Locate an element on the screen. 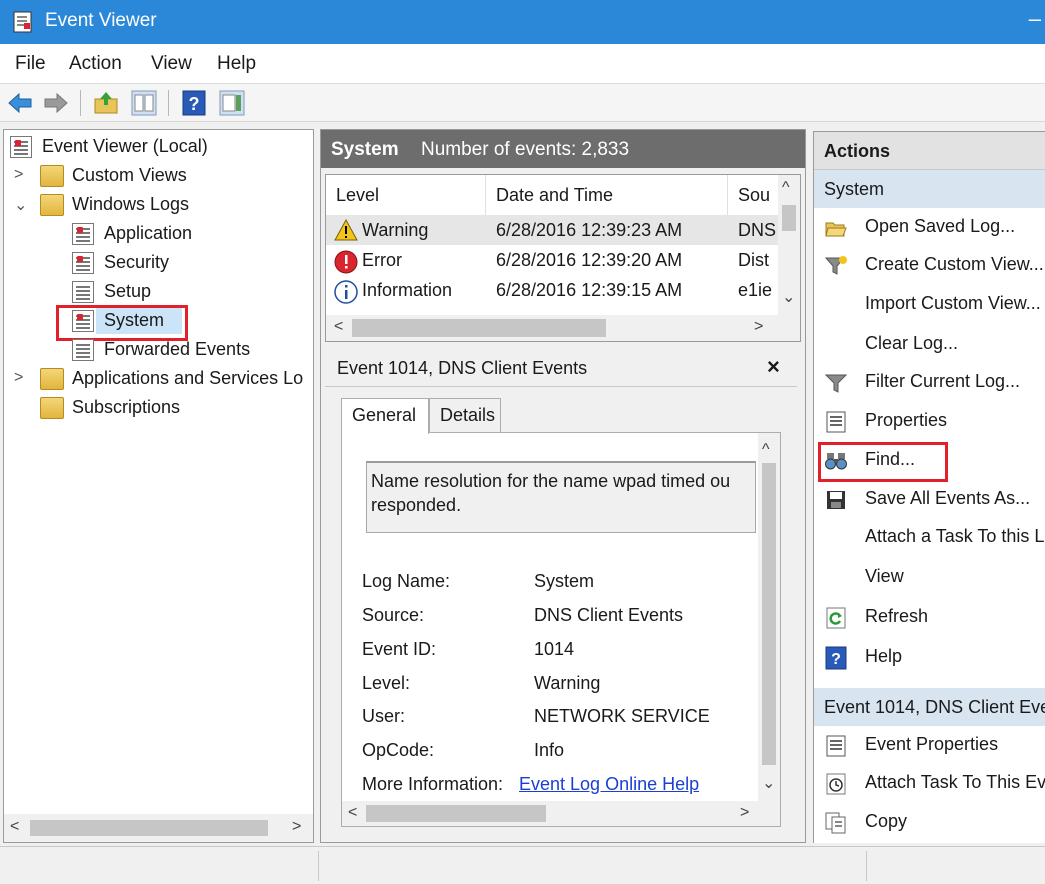  event-detail-title: Event 1014, DNS Client Events is located at coordinates (462, 368).